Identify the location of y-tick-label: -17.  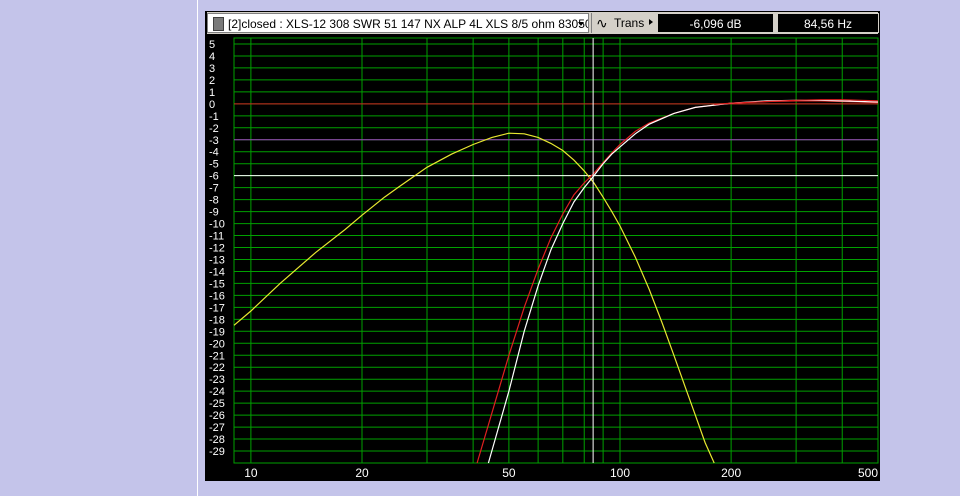
(217, 308).